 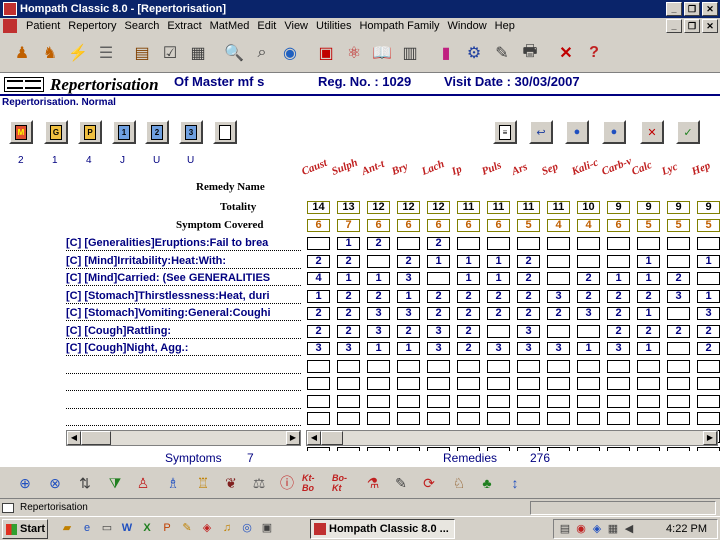 I want to click on mind-button: M, so click(x=21, y=132).